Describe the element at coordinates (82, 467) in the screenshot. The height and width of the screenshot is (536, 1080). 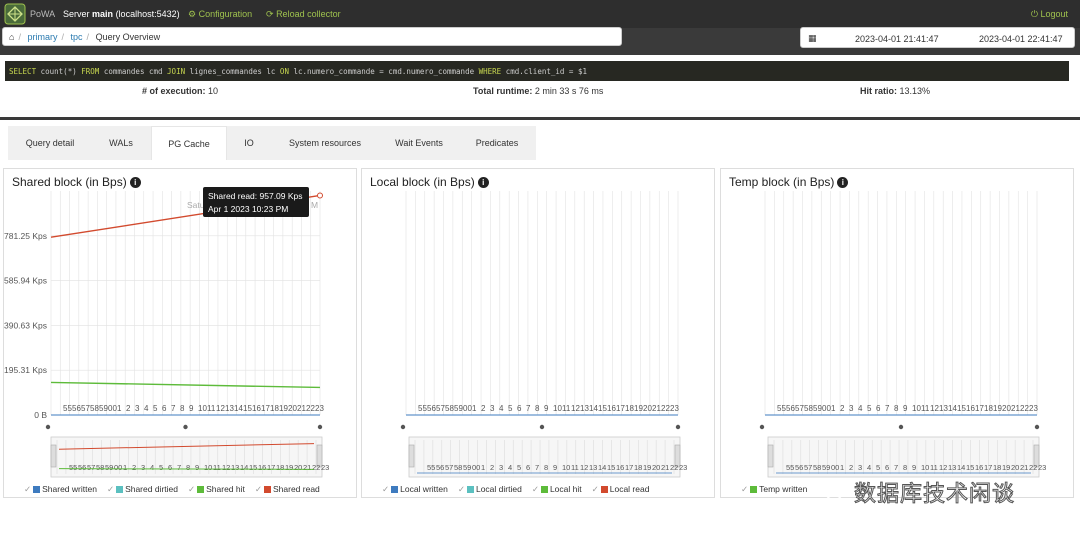
I see `navigator-tick-label: 56` at that location.